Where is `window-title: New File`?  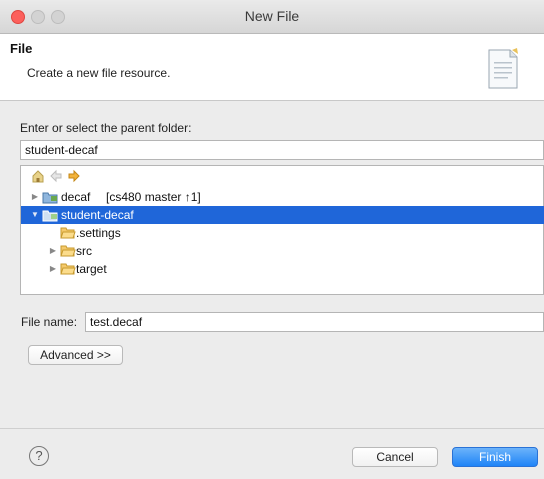 window-title: New File is located at coordinates (272, 16).